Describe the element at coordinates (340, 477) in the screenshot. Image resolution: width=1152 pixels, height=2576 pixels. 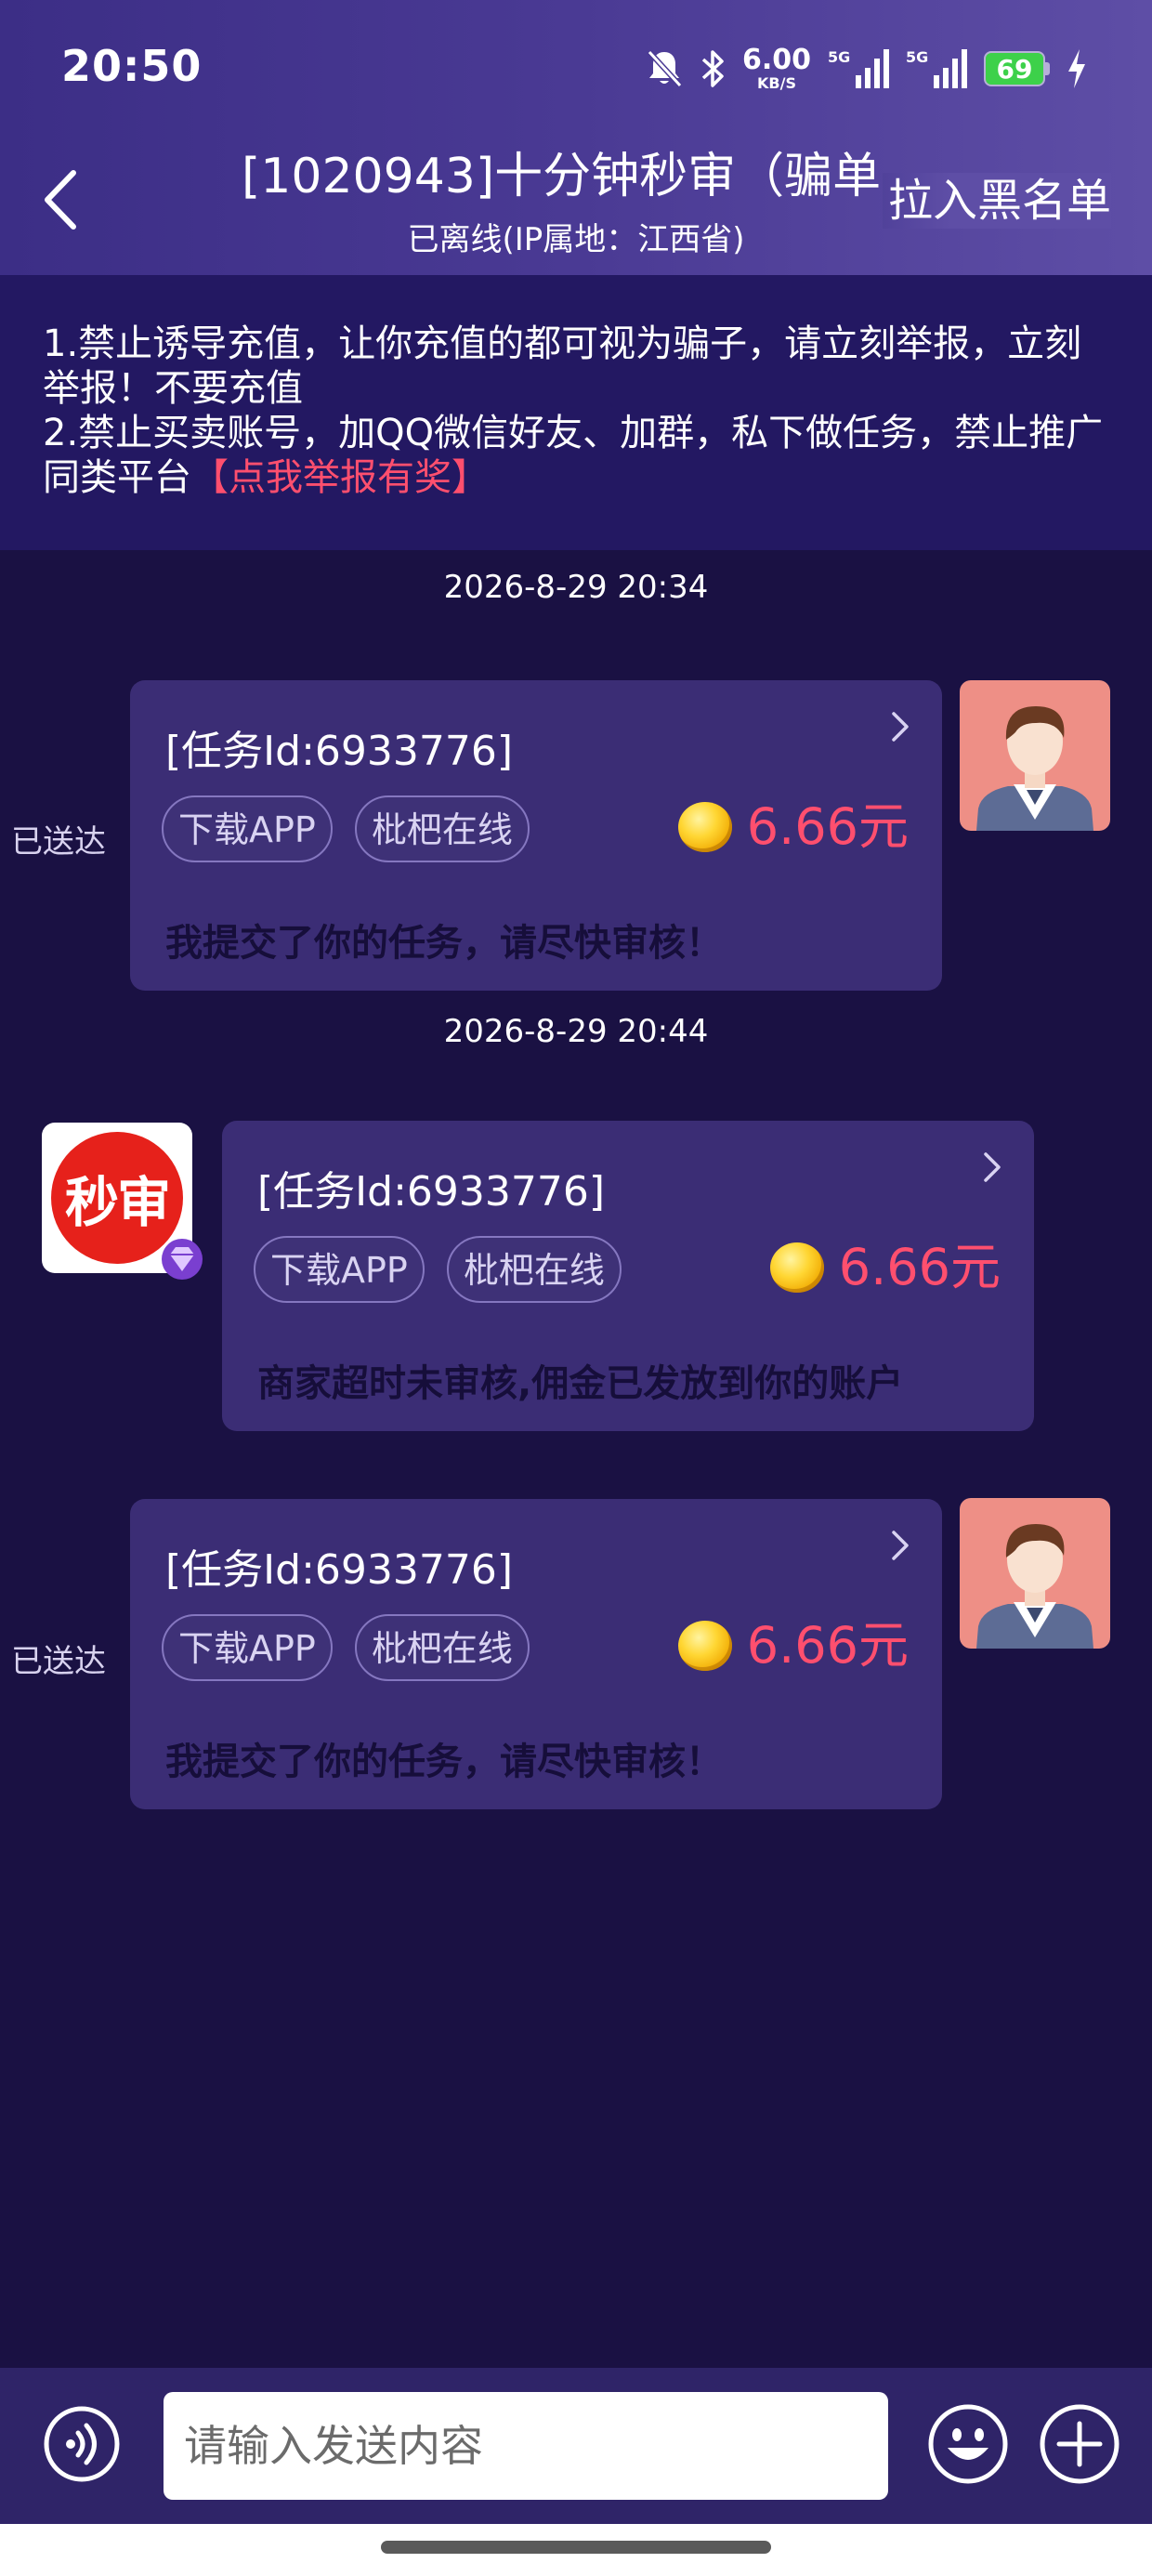
I see `report-link: 【点我举报有奖】` at that location.